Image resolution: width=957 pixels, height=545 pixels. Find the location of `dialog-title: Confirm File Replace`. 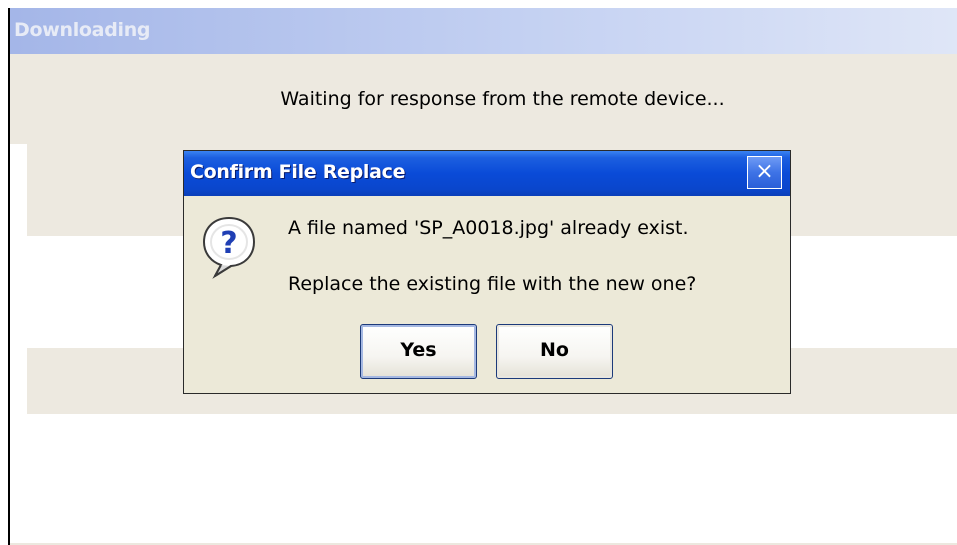

dialog-title: Confirm File Replace is located at coordinates (298, 172).